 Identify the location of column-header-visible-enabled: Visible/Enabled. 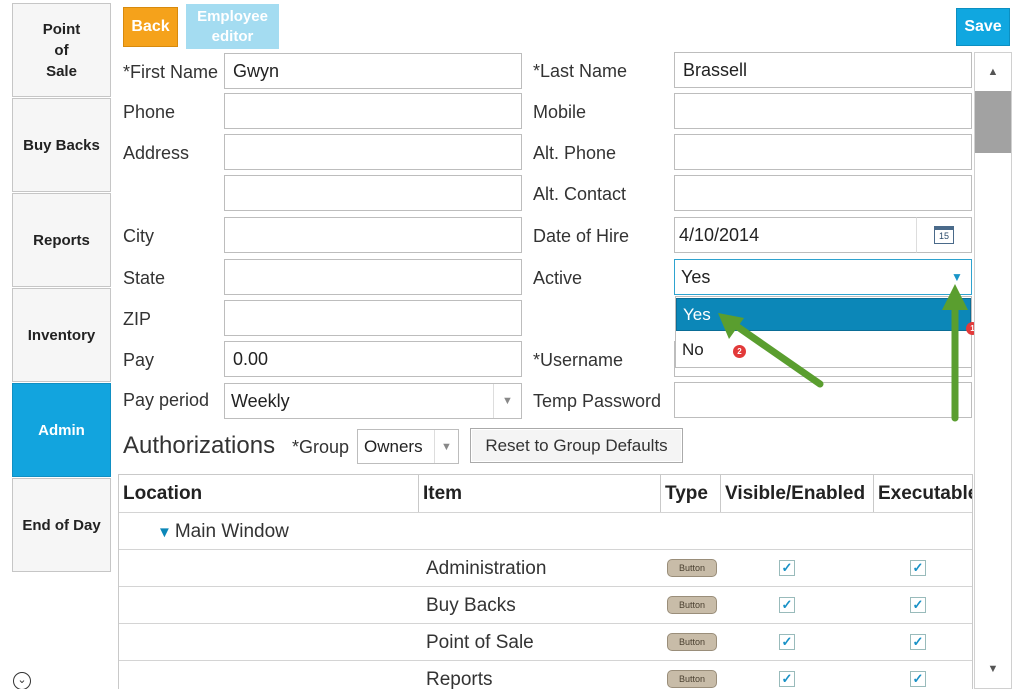
(797, 493).